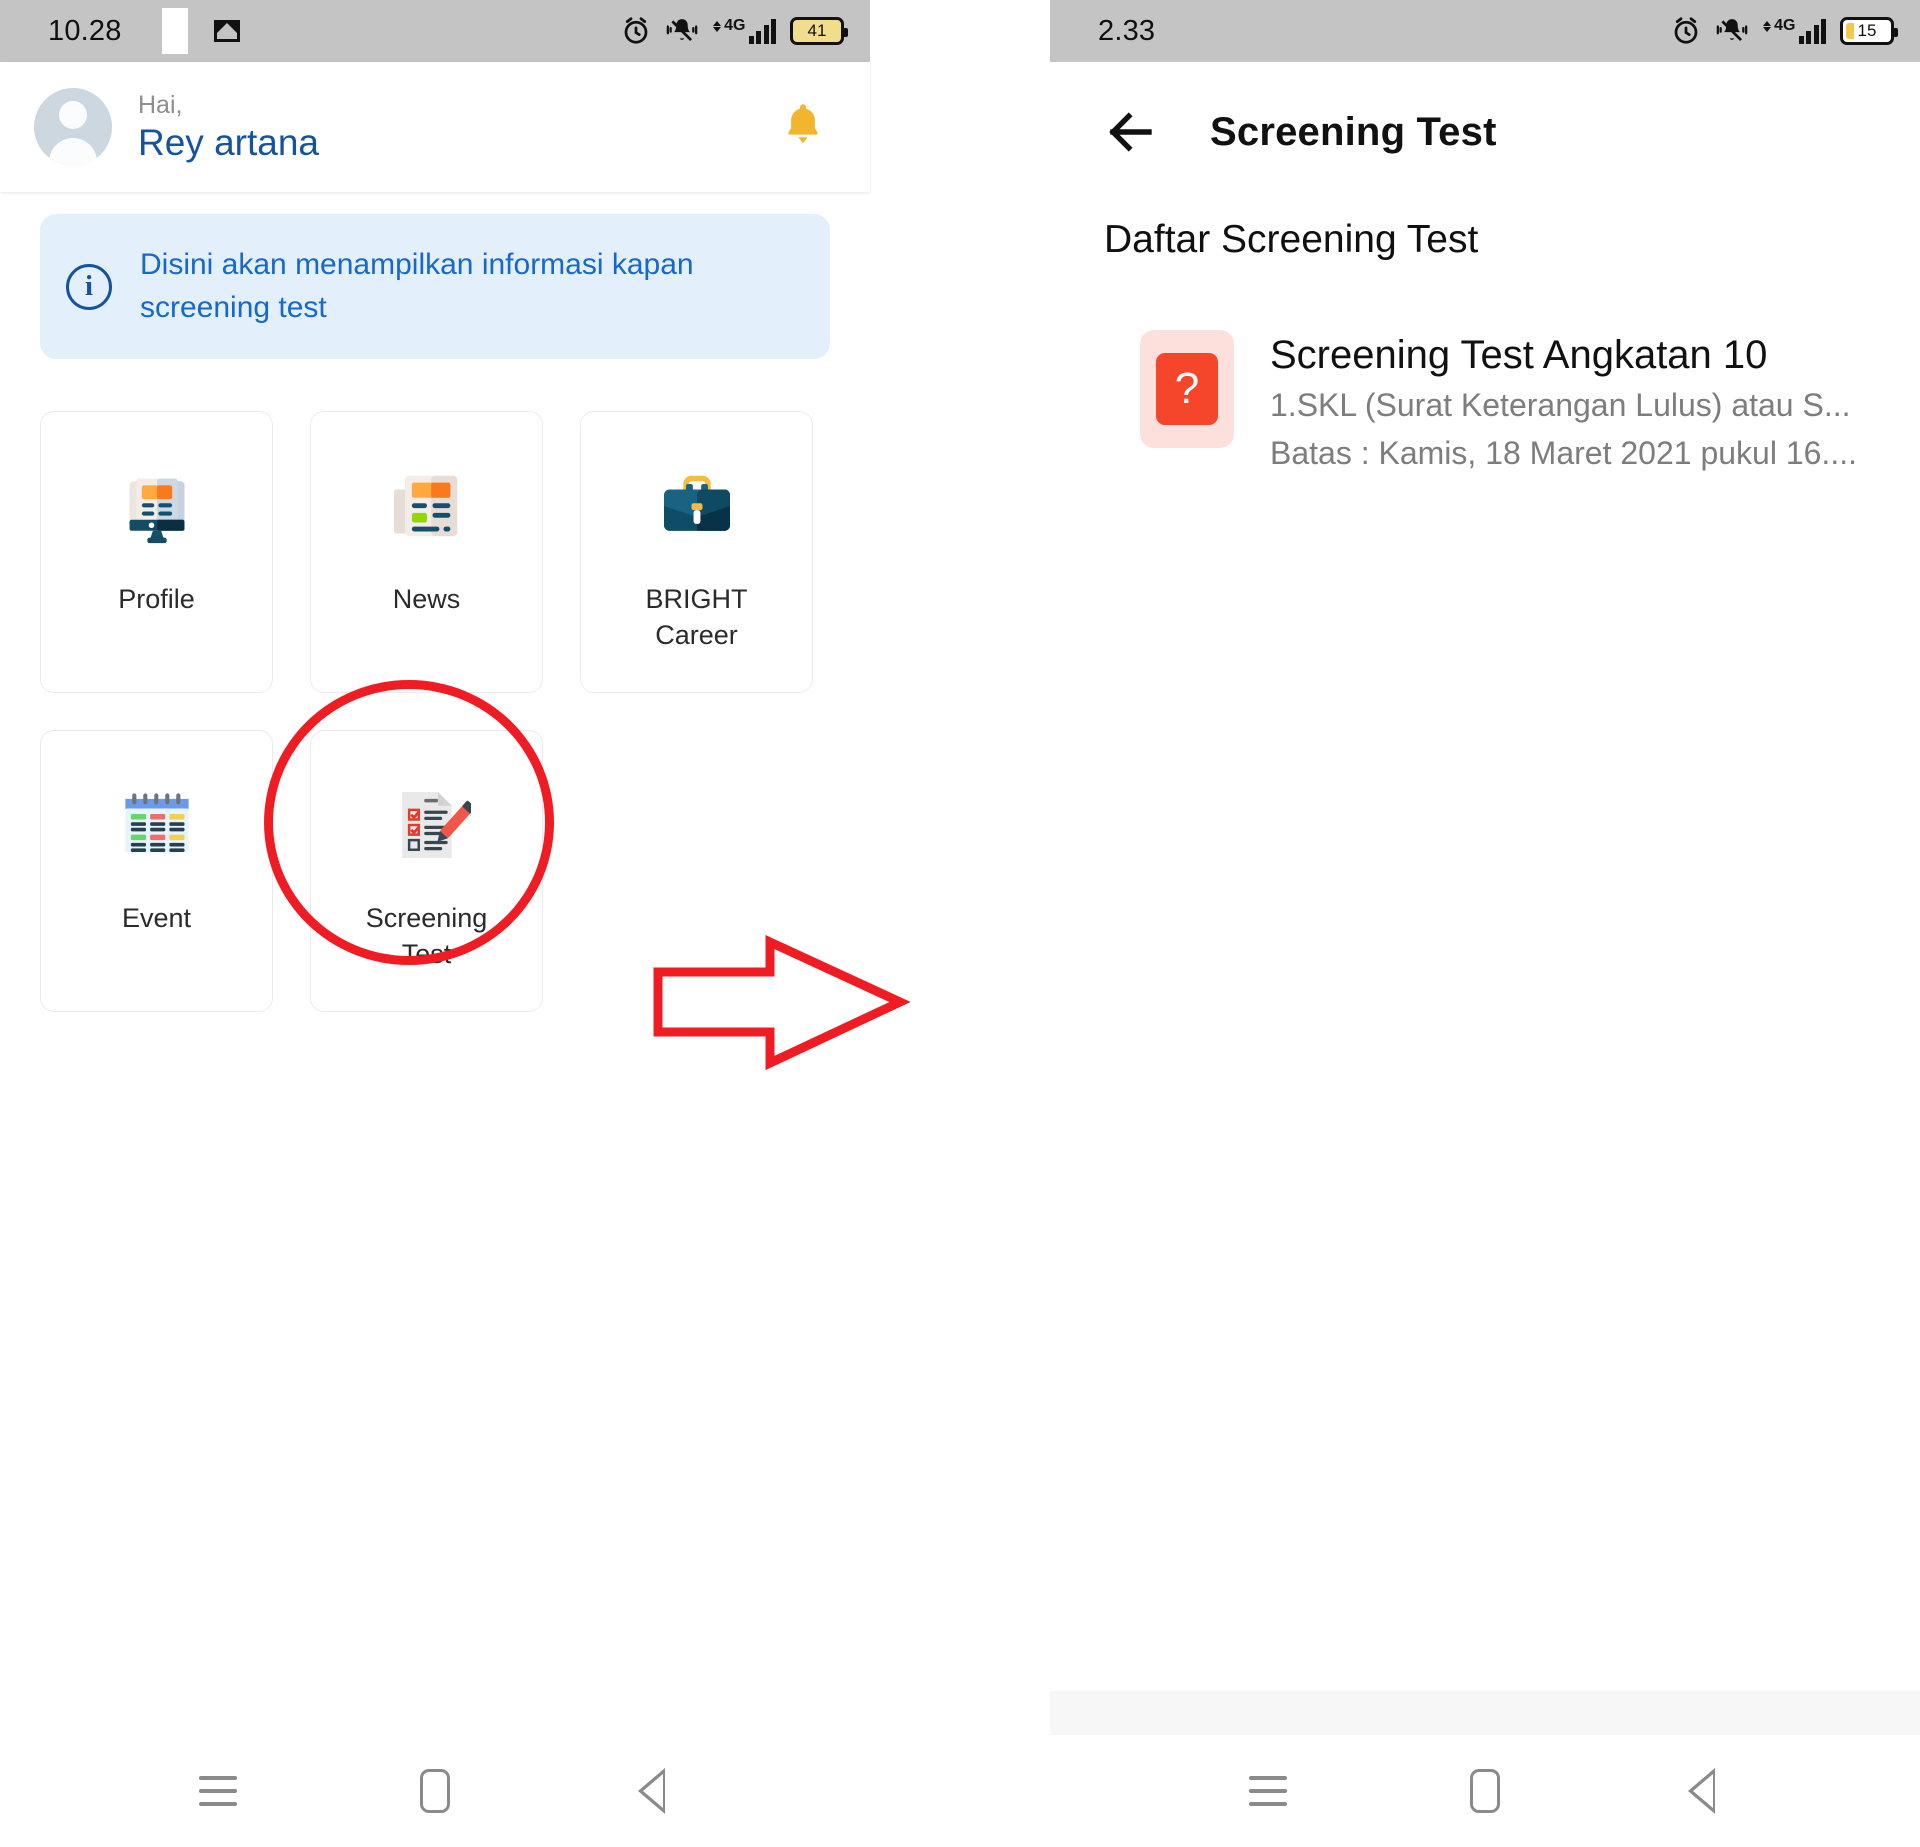 This screenshot has height=1847, width=1920. Describe the element at coordinates (1127, 30) in the screenshot. I see `status-time: 2.33` at that location.